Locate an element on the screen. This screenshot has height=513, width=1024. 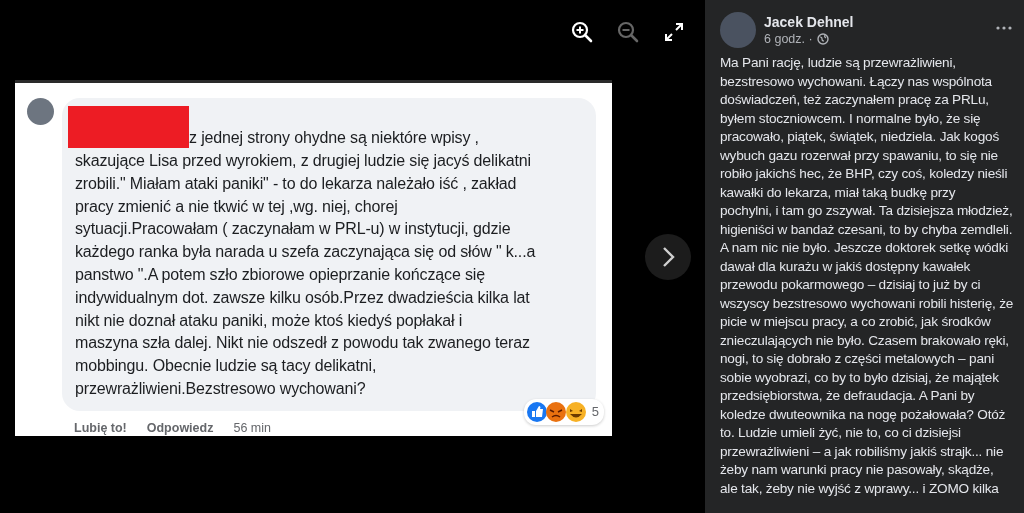
post-text-line: przewrażliwieni – a jak robiliśmy jakiś strajk... nie is located at coordinates (862, 451).